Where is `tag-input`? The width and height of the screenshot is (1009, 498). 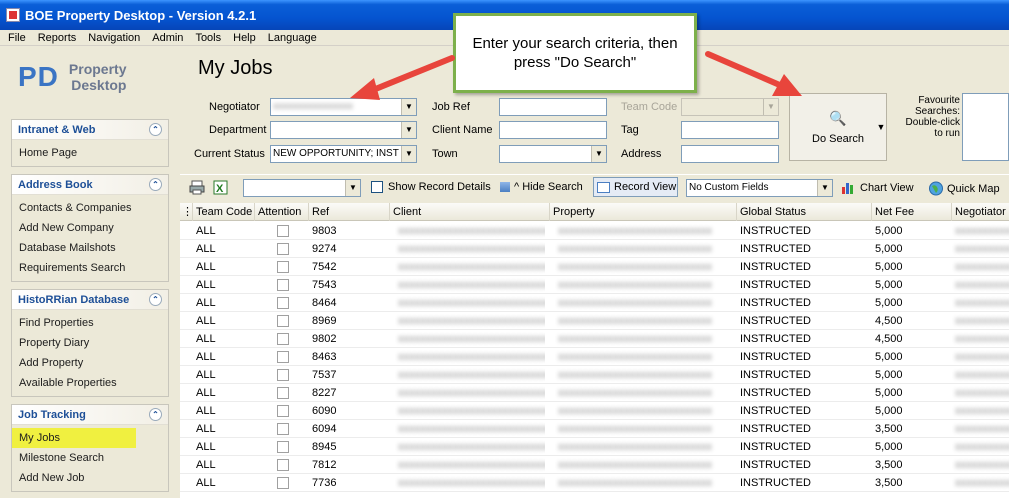 tag-input is located at coordinates (730, 130).